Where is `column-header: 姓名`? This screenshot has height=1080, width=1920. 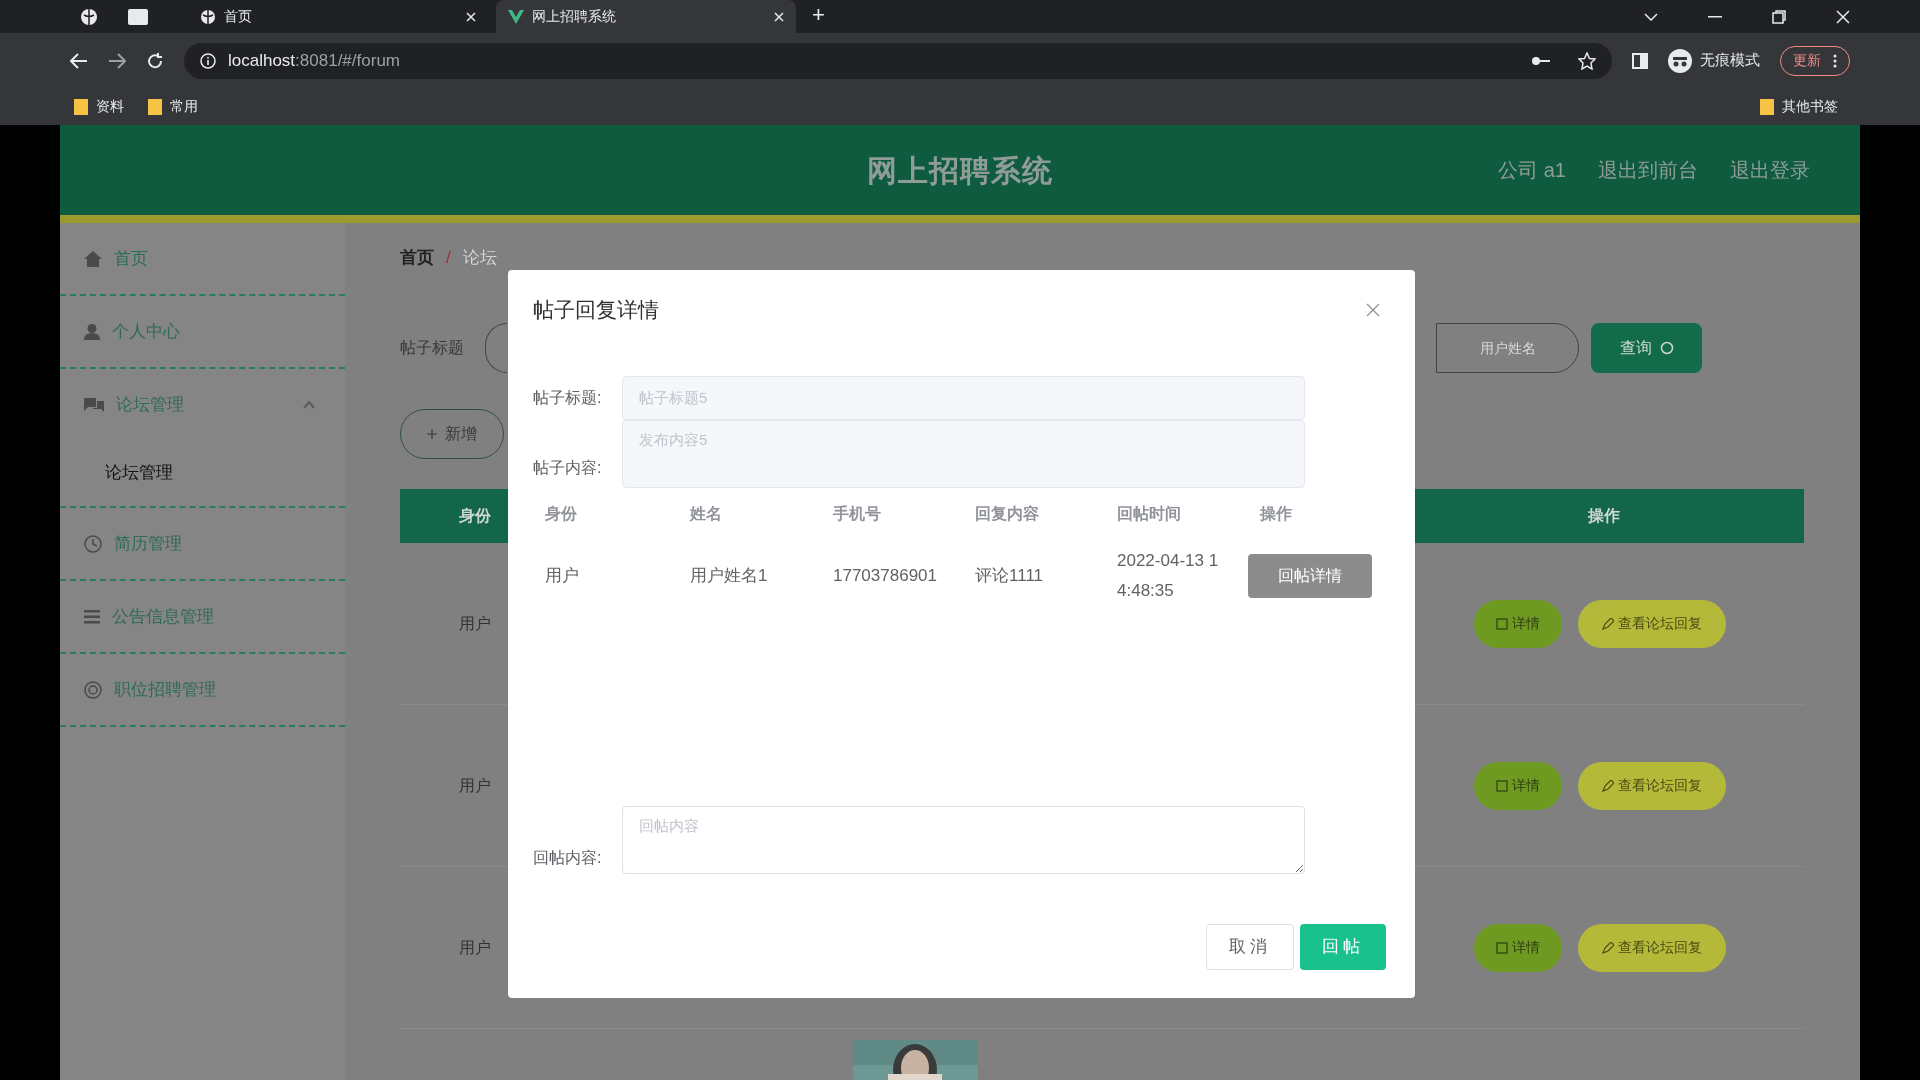 column-header: 姓名 is located at coordinates (706, 513).